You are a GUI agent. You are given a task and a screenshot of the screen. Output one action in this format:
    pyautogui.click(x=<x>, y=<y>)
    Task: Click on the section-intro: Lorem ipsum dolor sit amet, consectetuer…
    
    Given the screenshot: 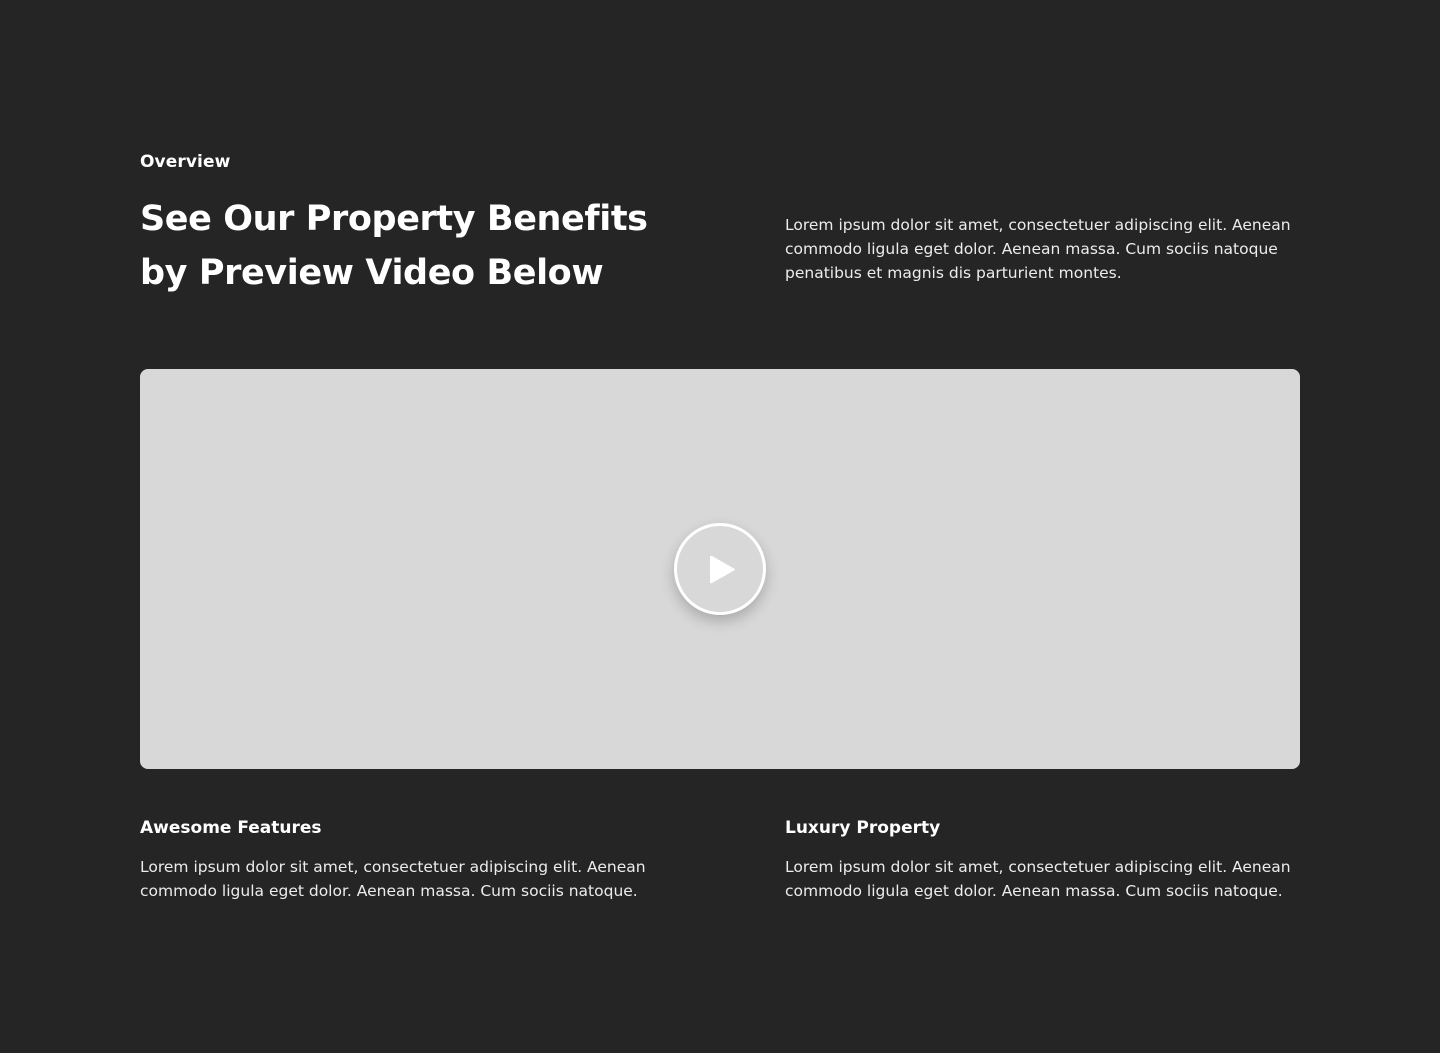 What is the action you would take?
    pyautogui.click(x=1038, y=249)
    